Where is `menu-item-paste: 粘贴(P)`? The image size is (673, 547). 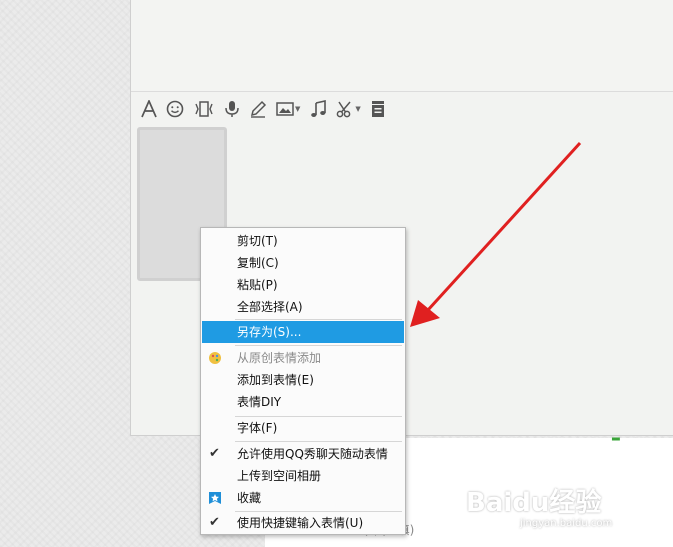
menu-item-paste: 粘贴(P) is located at coordinates (303, 285).